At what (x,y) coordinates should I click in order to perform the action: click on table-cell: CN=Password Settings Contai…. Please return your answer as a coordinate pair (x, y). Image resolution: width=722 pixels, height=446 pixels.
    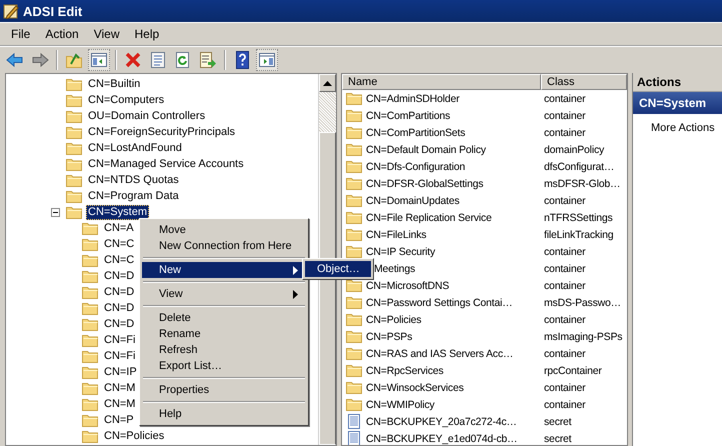
    Looking at the image, I should click on (439, 302).